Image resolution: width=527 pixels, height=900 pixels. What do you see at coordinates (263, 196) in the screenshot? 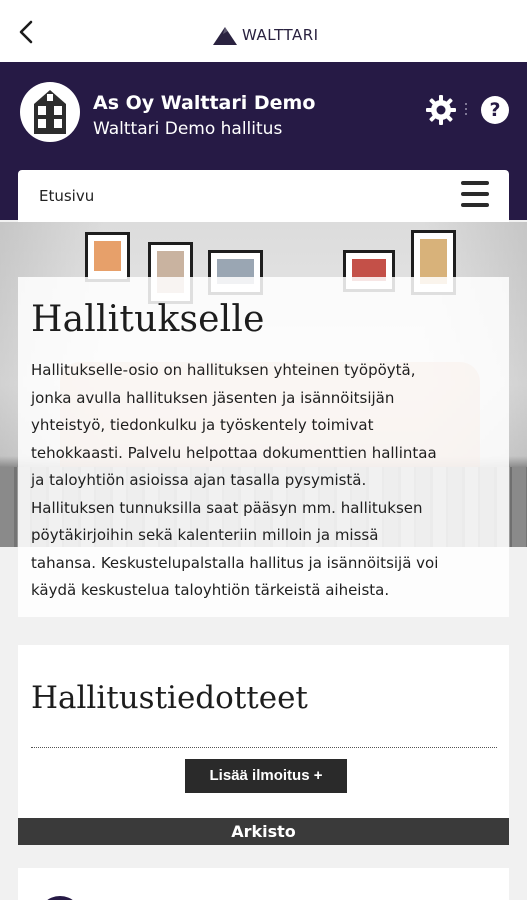
I see `page-nav-bar: Etusivu` at bounding box center [263, 196].